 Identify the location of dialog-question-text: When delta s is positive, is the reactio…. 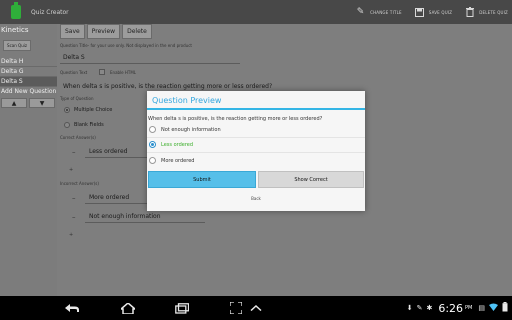
(235, 119).